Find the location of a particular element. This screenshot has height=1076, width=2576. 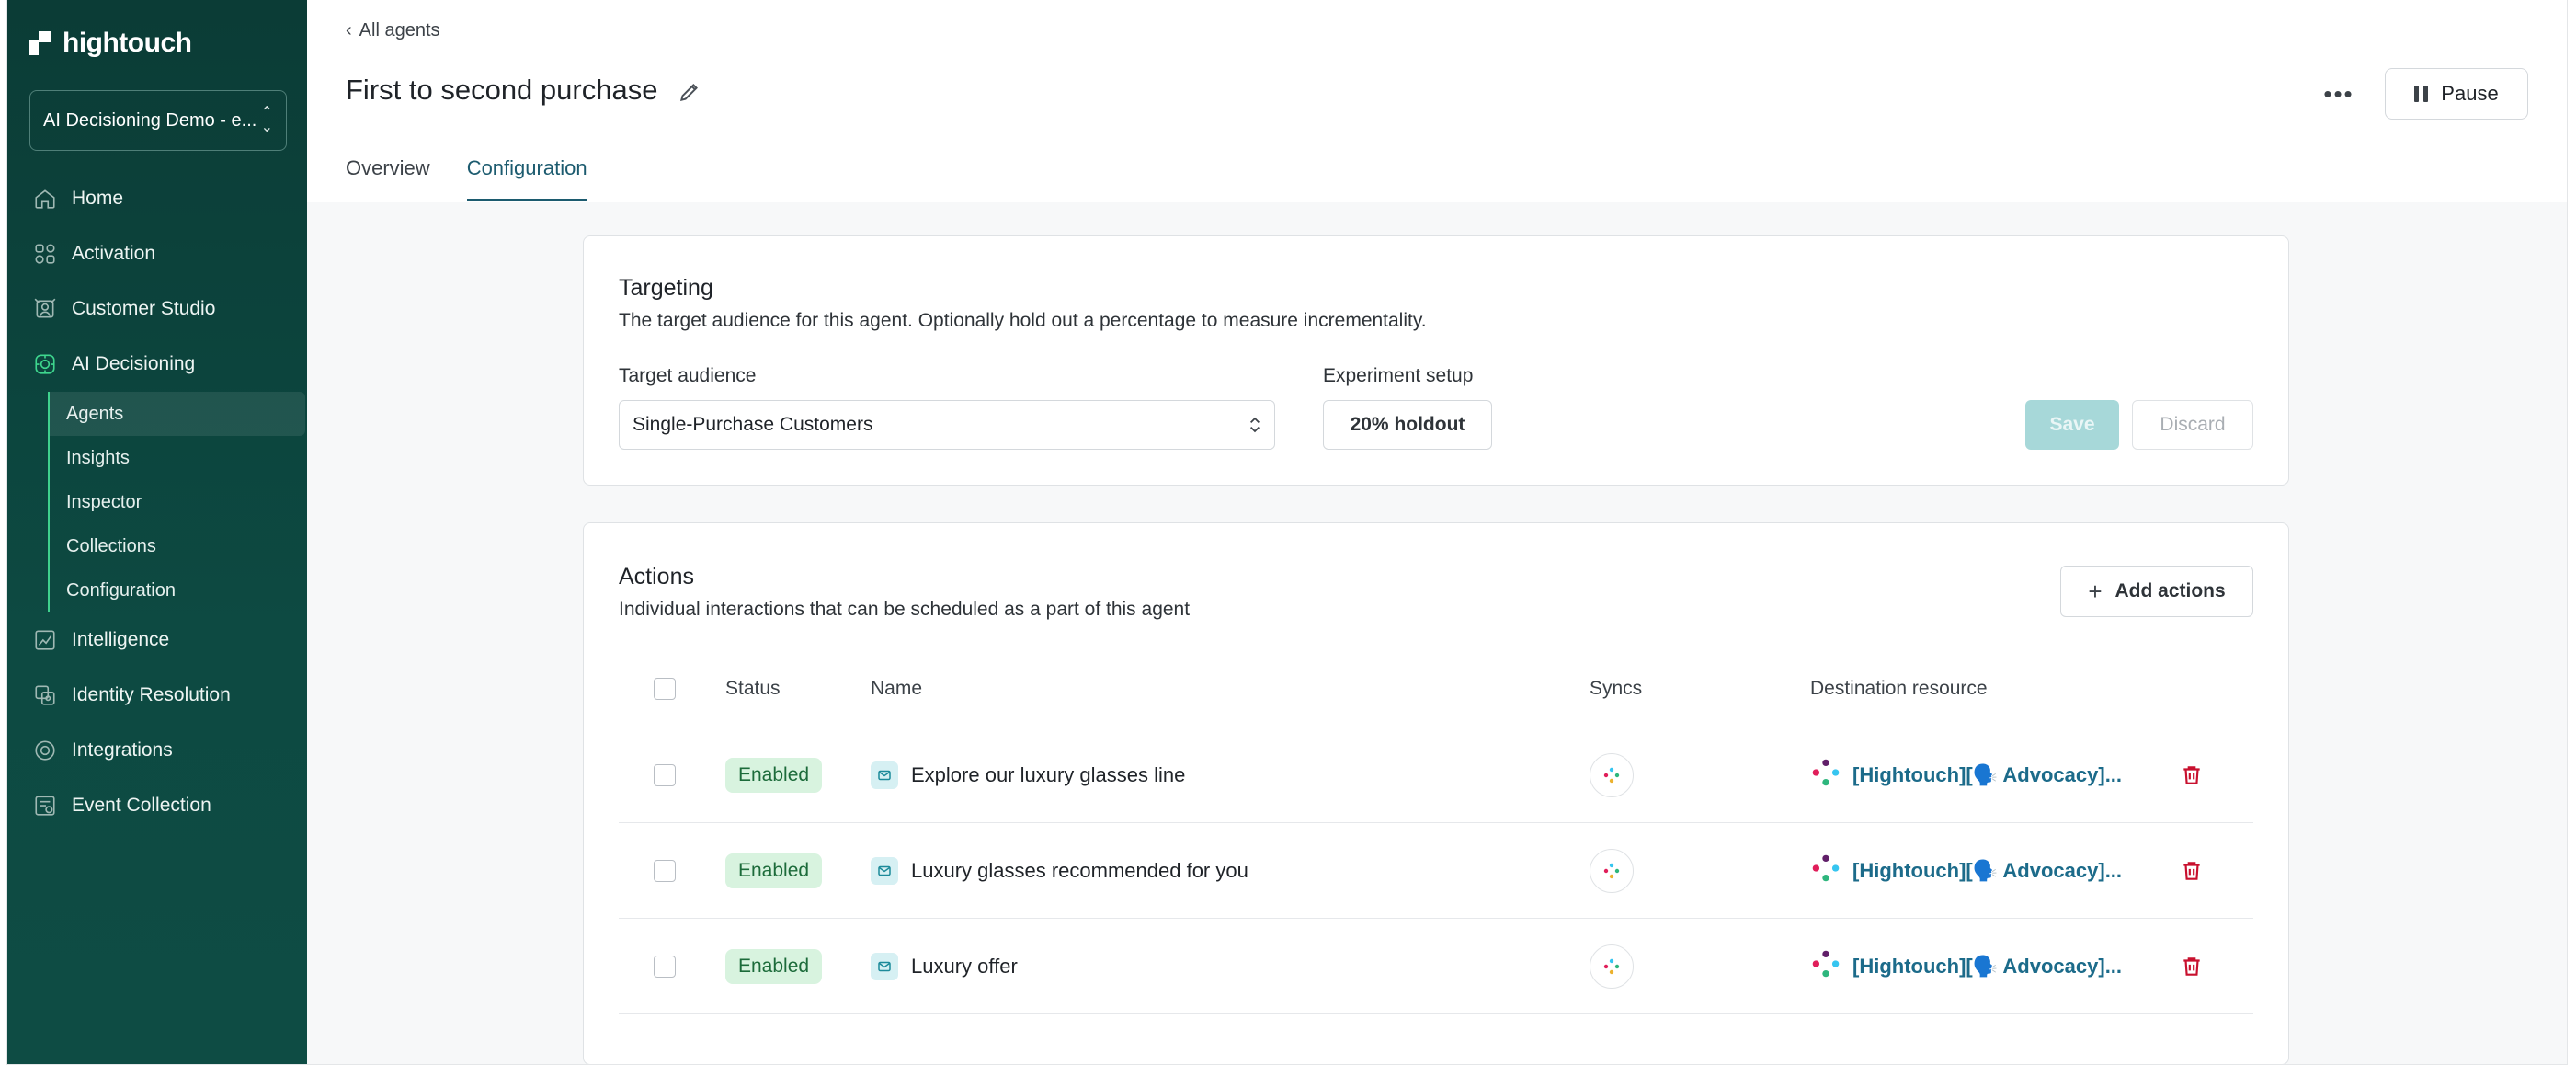

holdout-button: 20% holdout is located at coordinates (1407, 425).